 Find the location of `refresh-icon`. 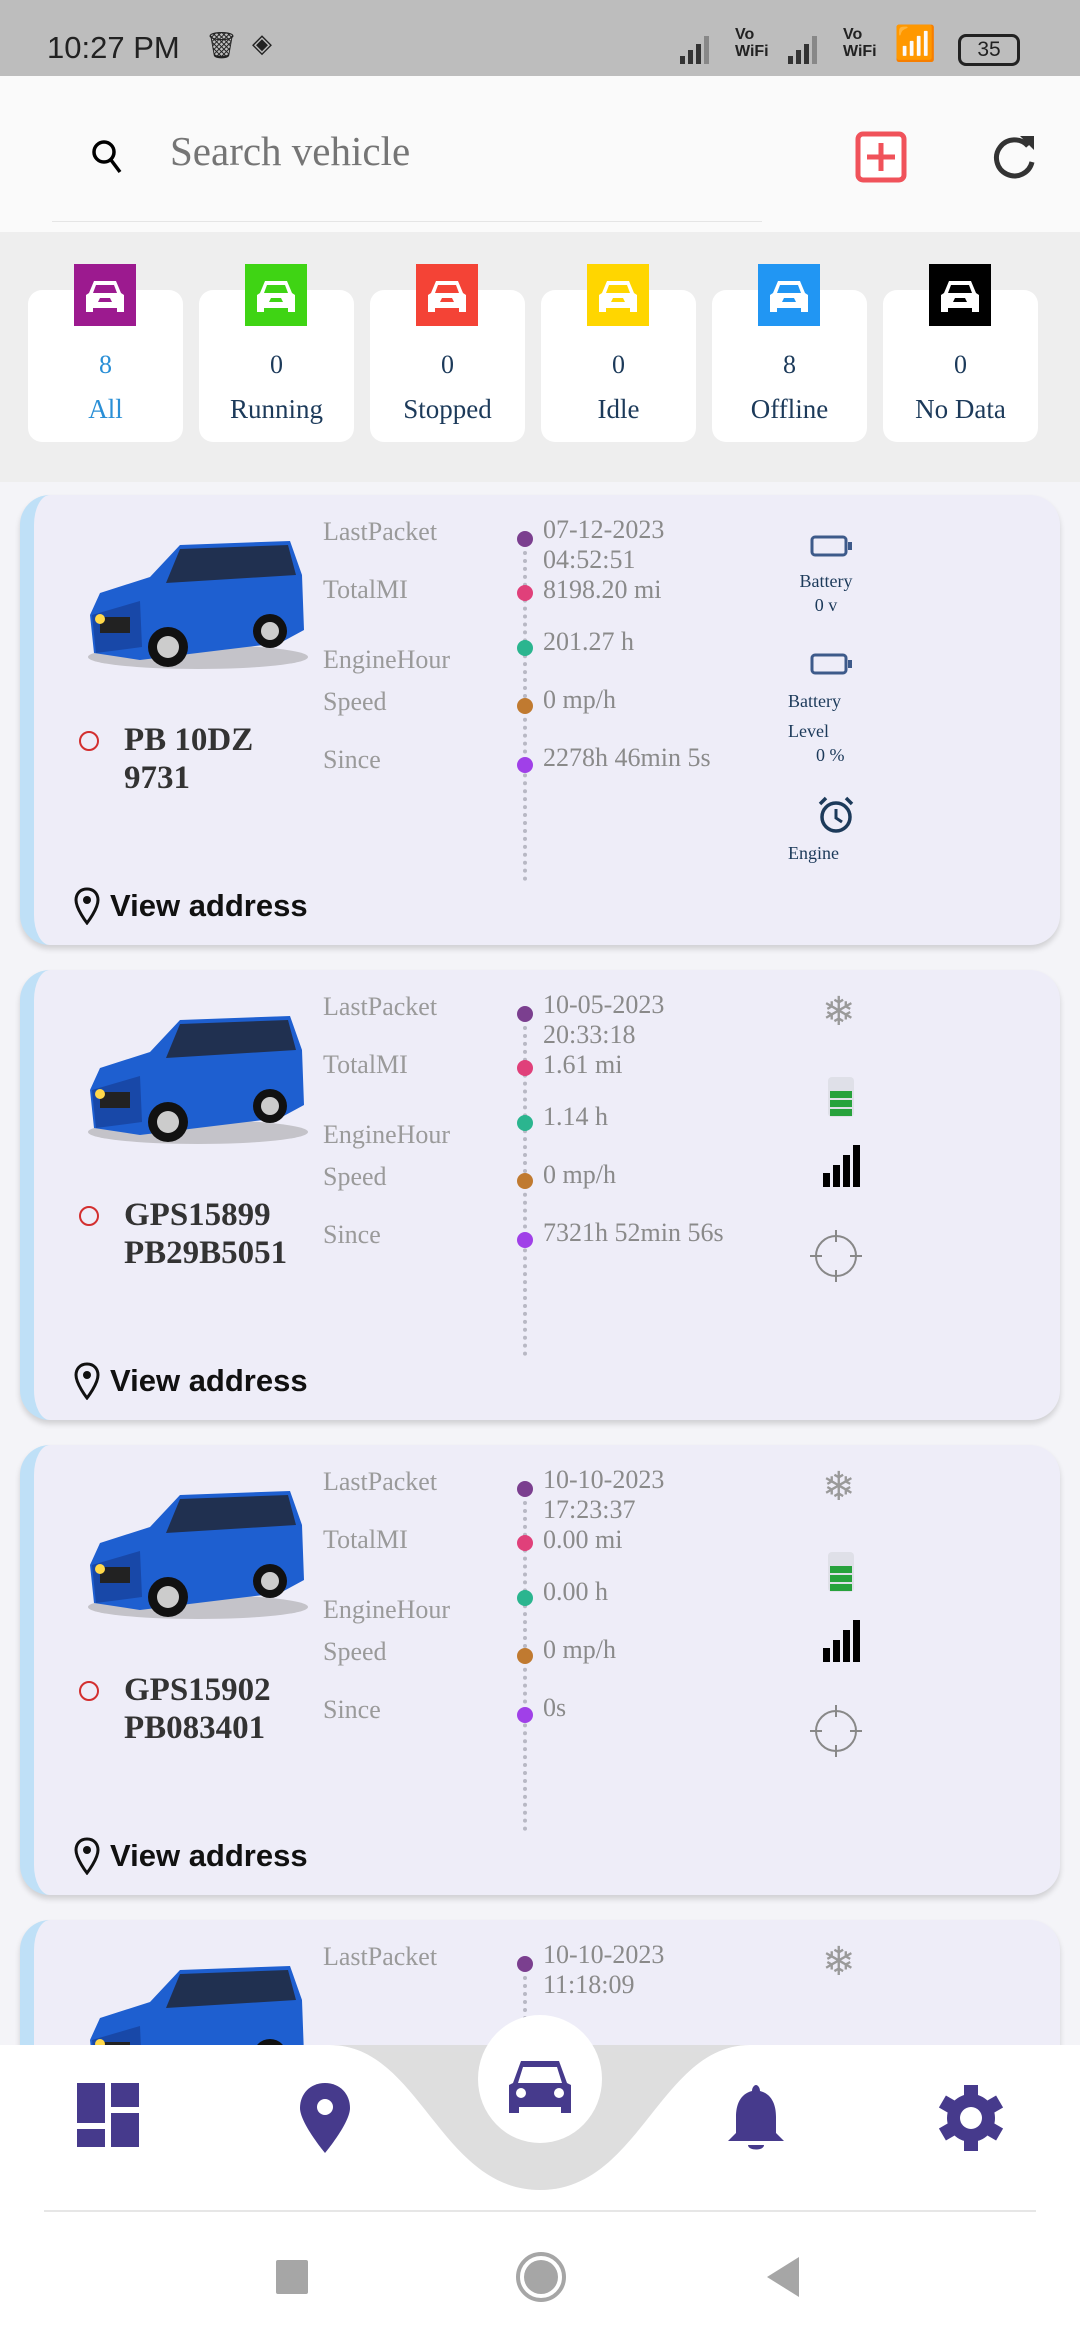

refresh-icon is located at coordinates (1014, 157).